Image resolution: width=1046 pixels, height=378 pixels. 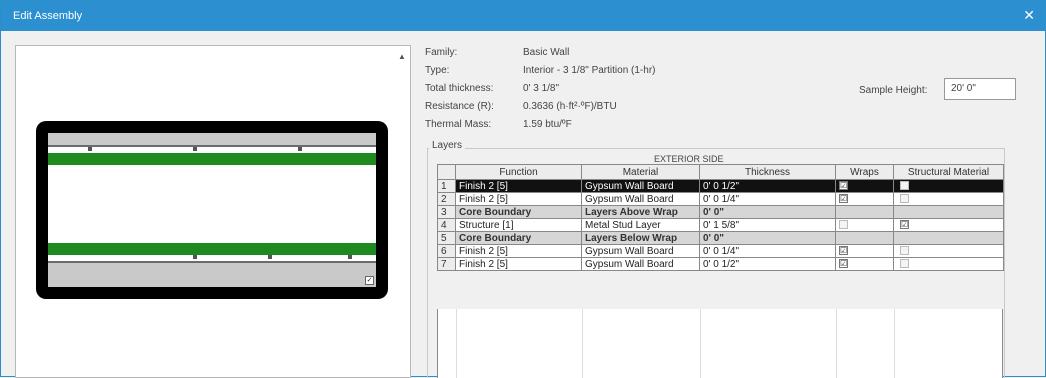 What do you see at coordinates (570, 106) in the screenshot?
I see `property-value: 0.3636 (h·ft²·ºF)/BTU` at bounding box center [570, 106].